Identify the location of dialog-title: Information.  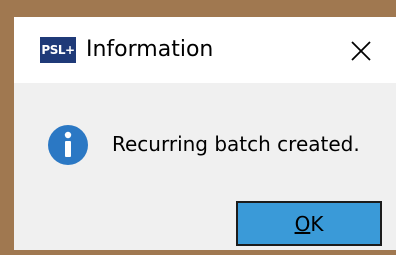
(150, 49).